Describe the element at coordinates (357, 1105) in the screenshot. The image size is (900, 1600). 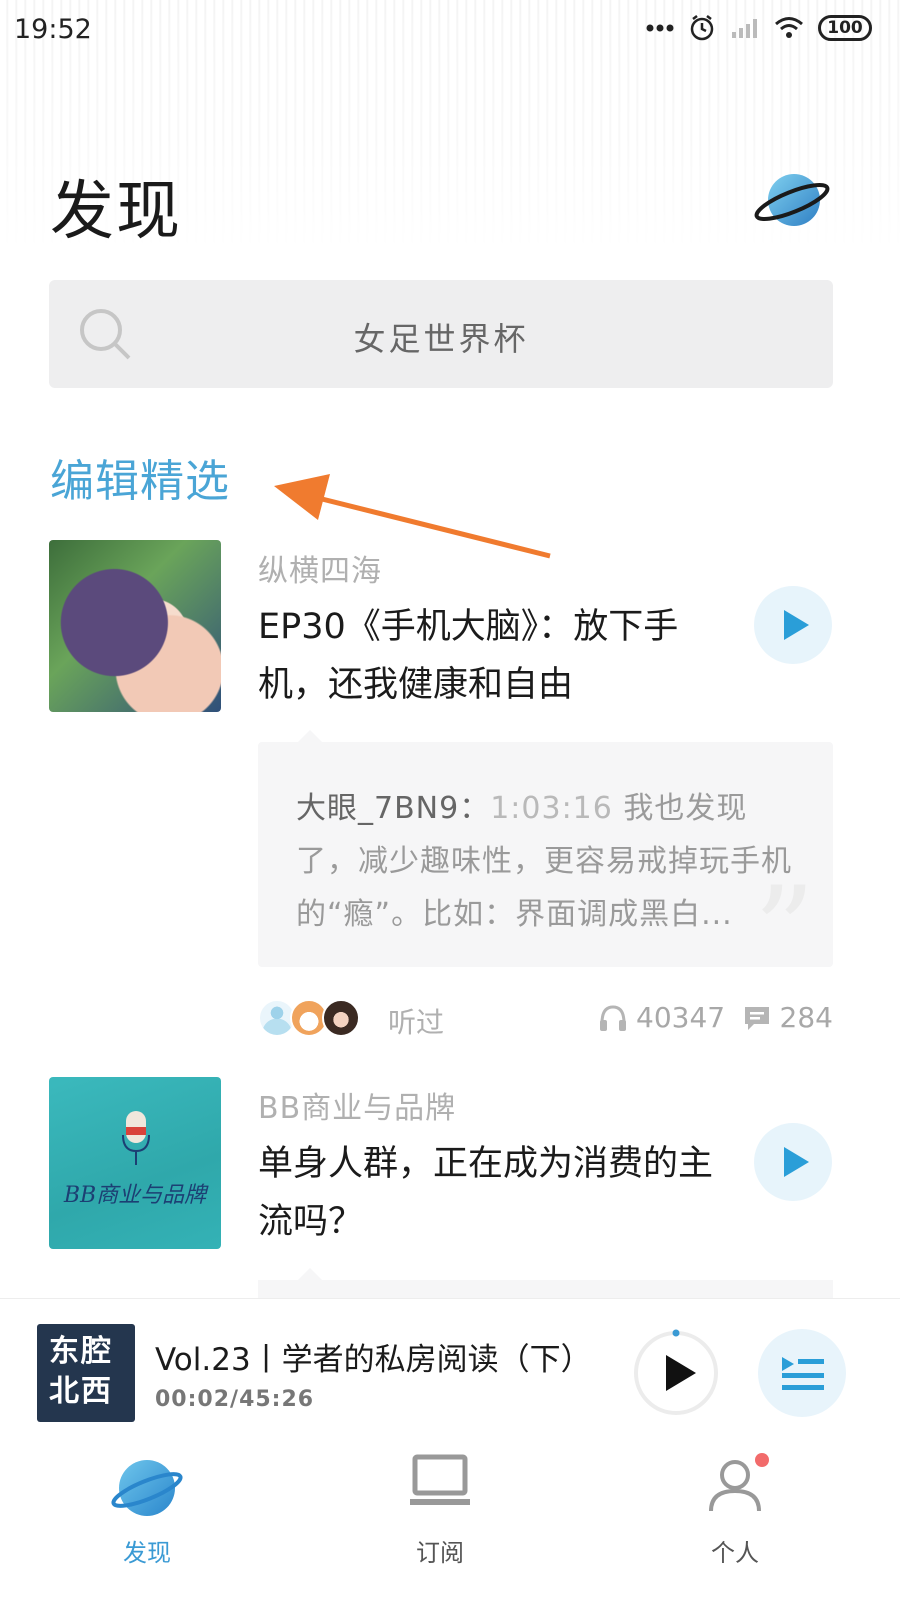
I see `channel-name: BB商业与品牌` at that location.